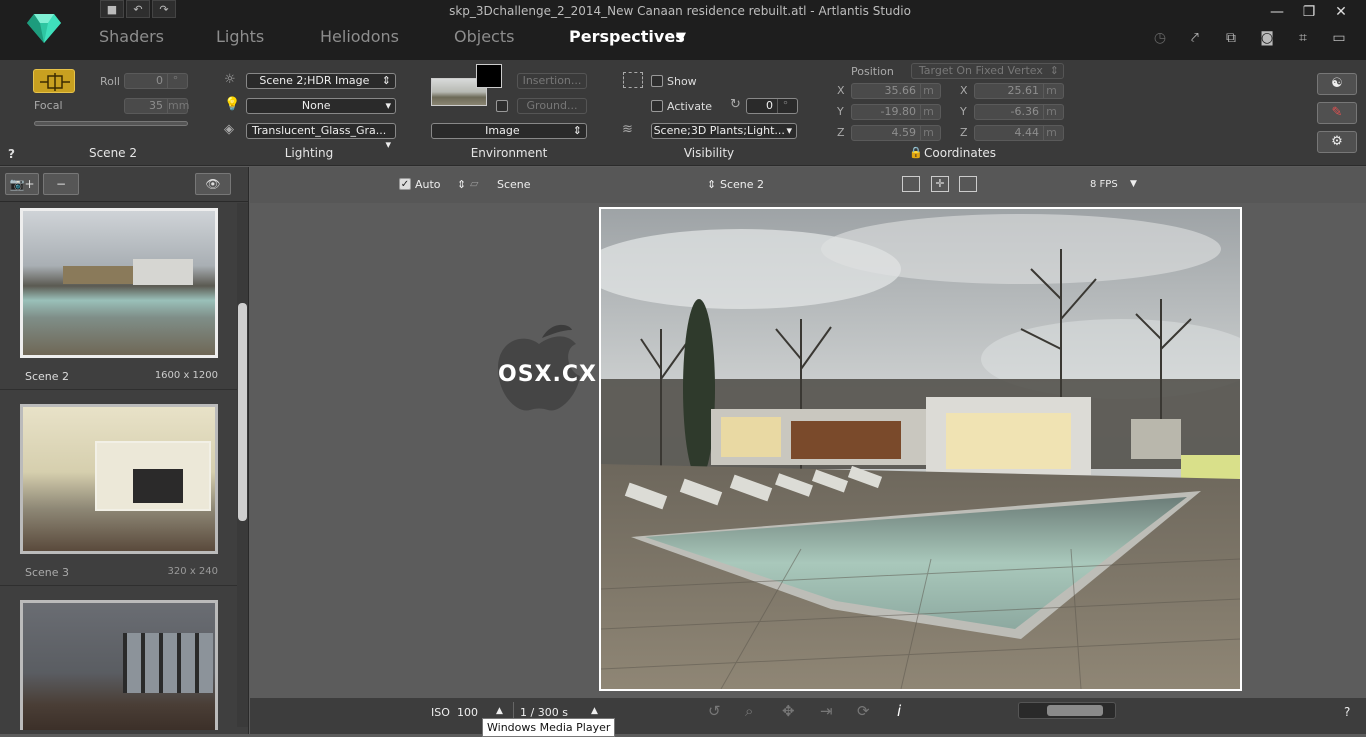 The height and width of the screenshot is (737, 1366). What do you see at coordinates (230, 79) in the screenshot?
I see `sun-icon: ☼` at bounding box center [230, 79].